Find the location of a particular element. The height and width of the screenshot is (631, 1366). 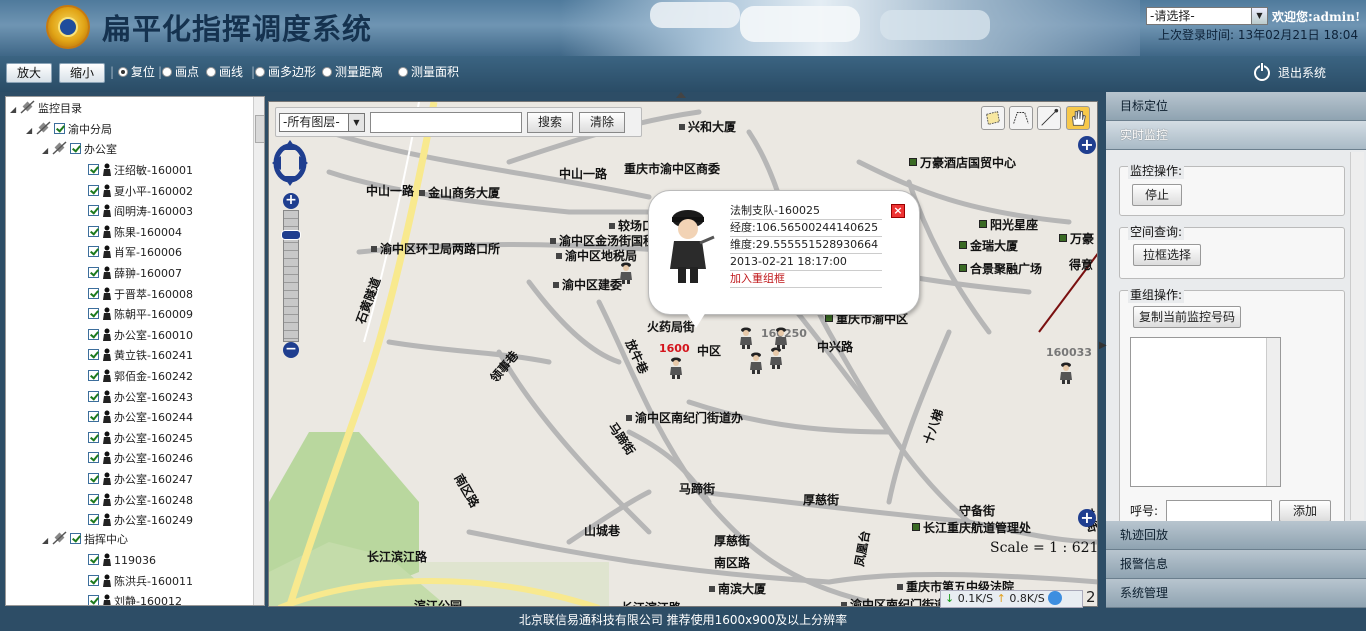

box-select-button: 拉框选择 is located at coordinates (1167, 255).